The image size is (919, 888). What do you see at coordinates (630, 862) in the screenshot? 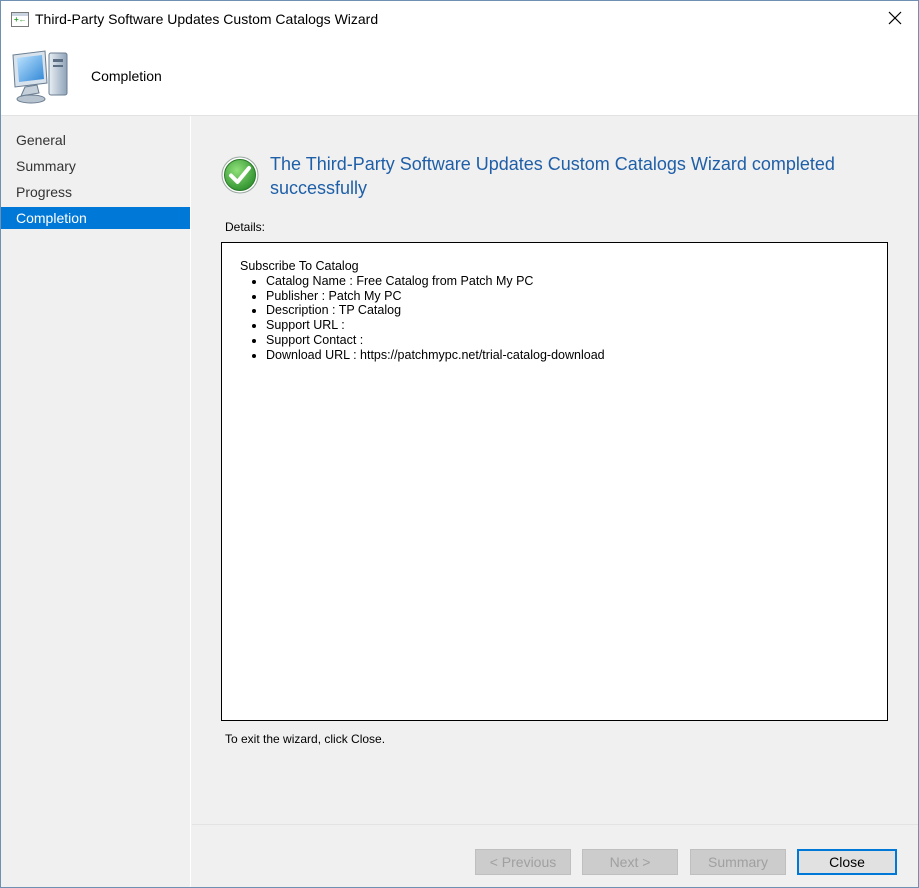
I see `next-button: Next >` at bounding box center [630, 862].